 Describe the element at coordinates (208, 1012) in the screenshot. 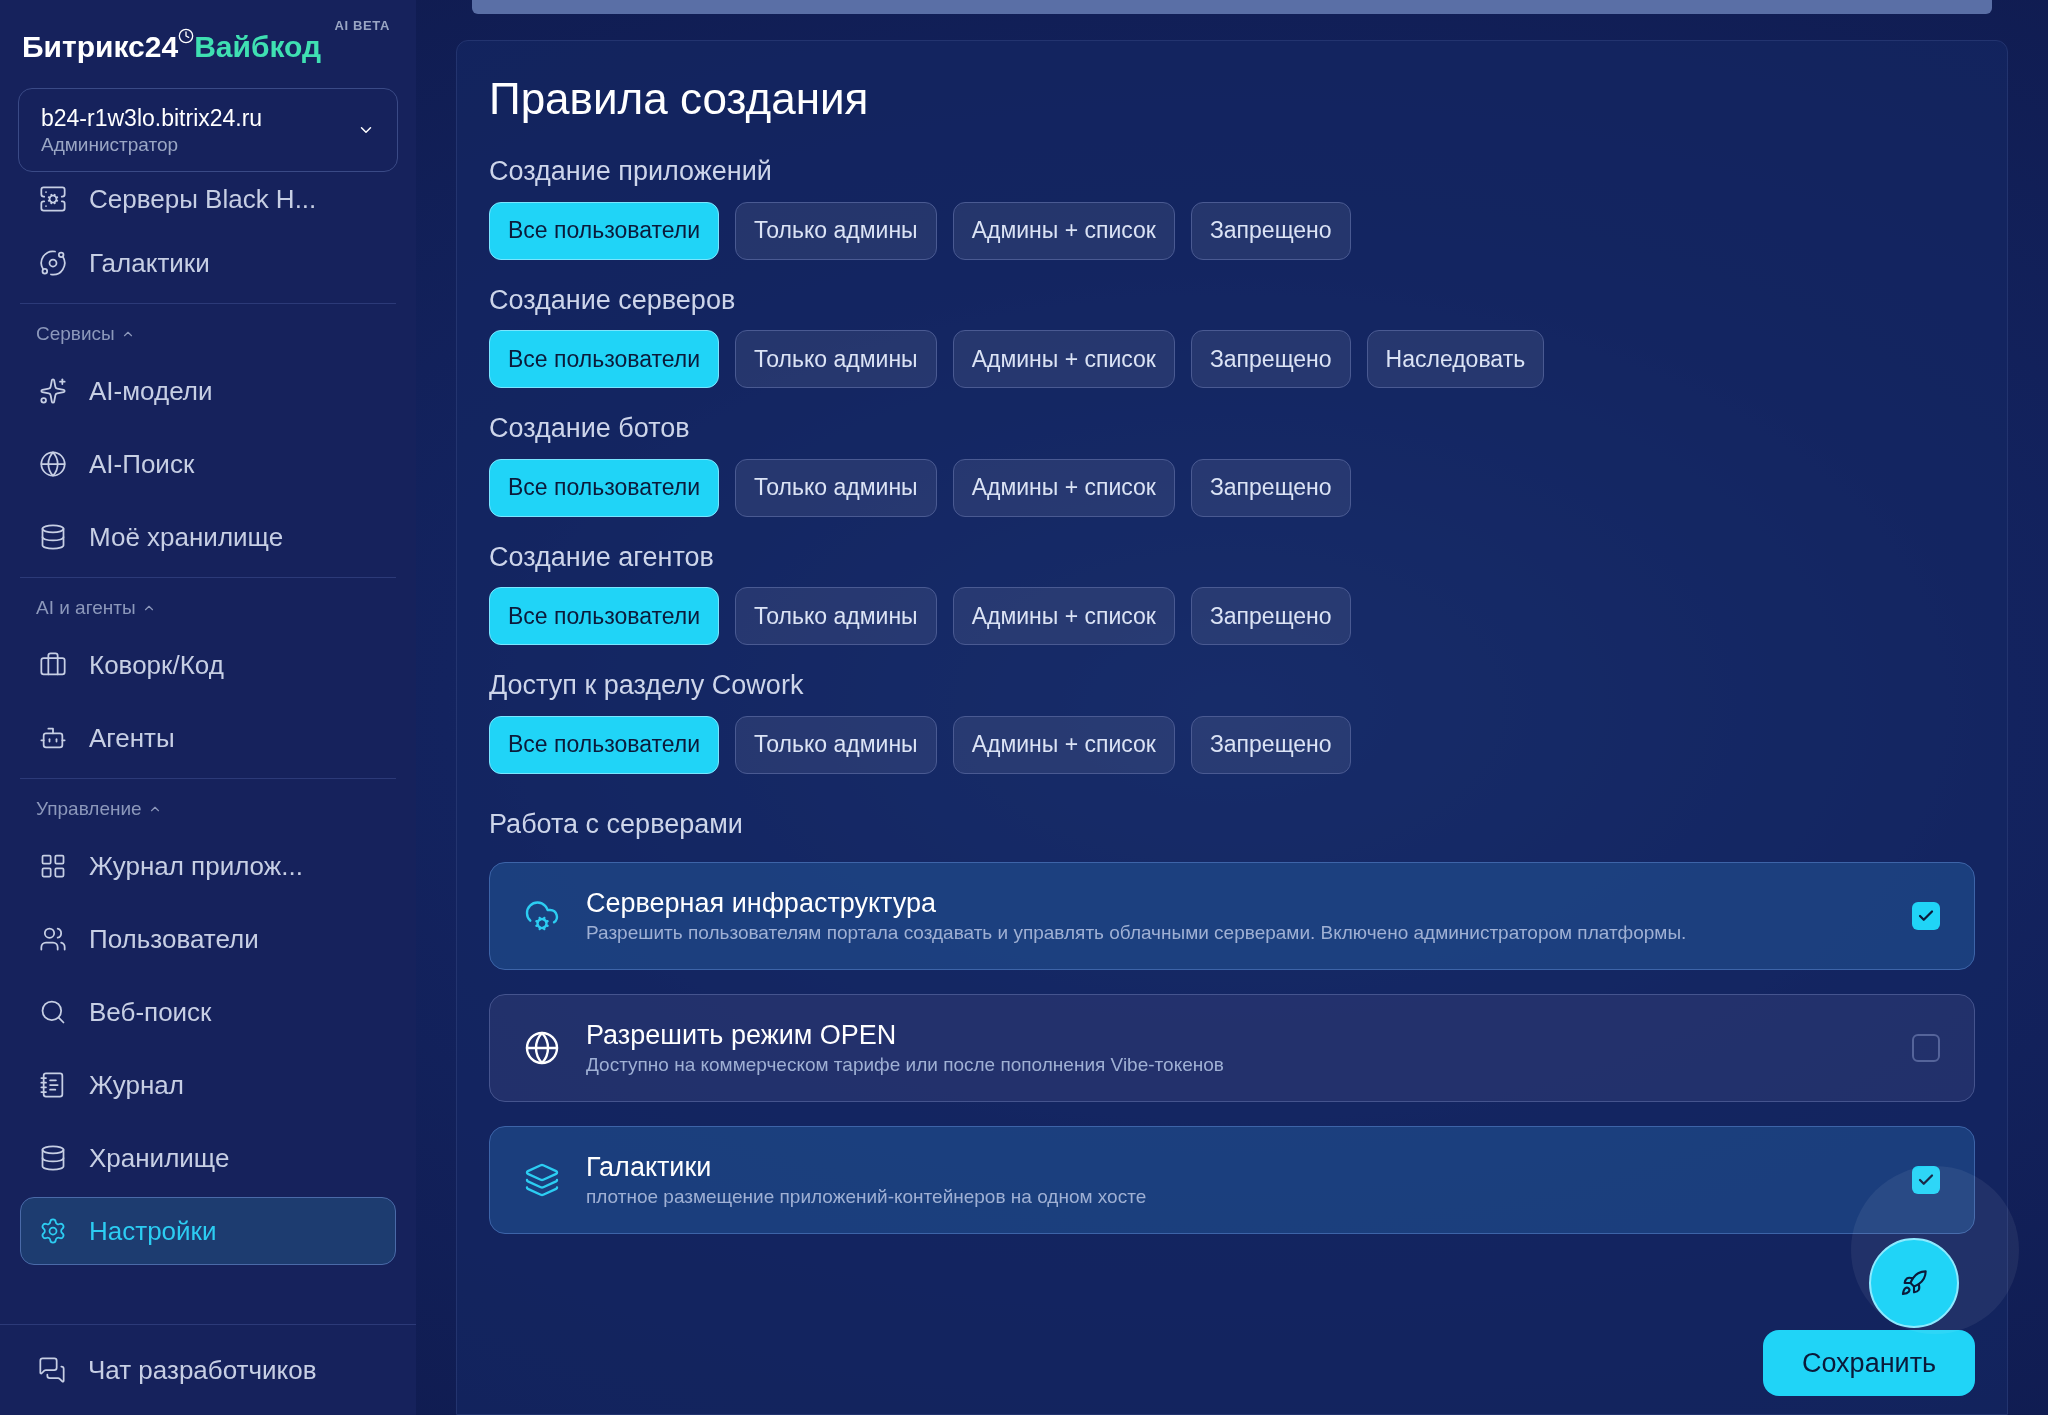

I see `sidebar-item: Веб-поиск` at that location.